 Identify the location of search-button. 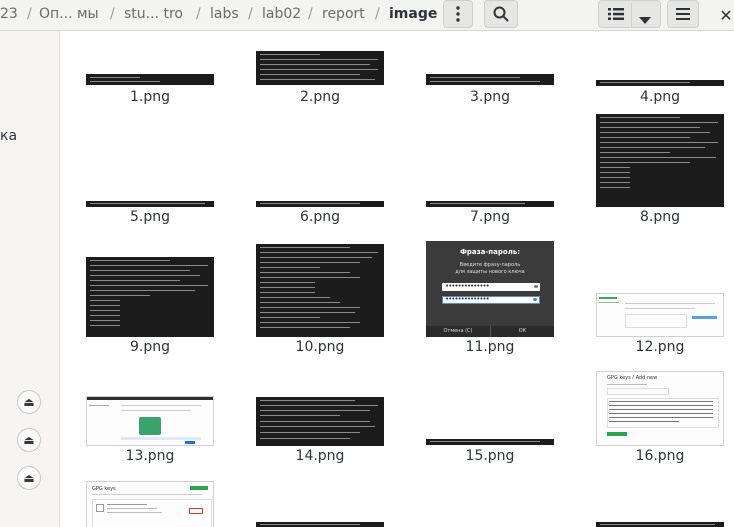
(501, 14).